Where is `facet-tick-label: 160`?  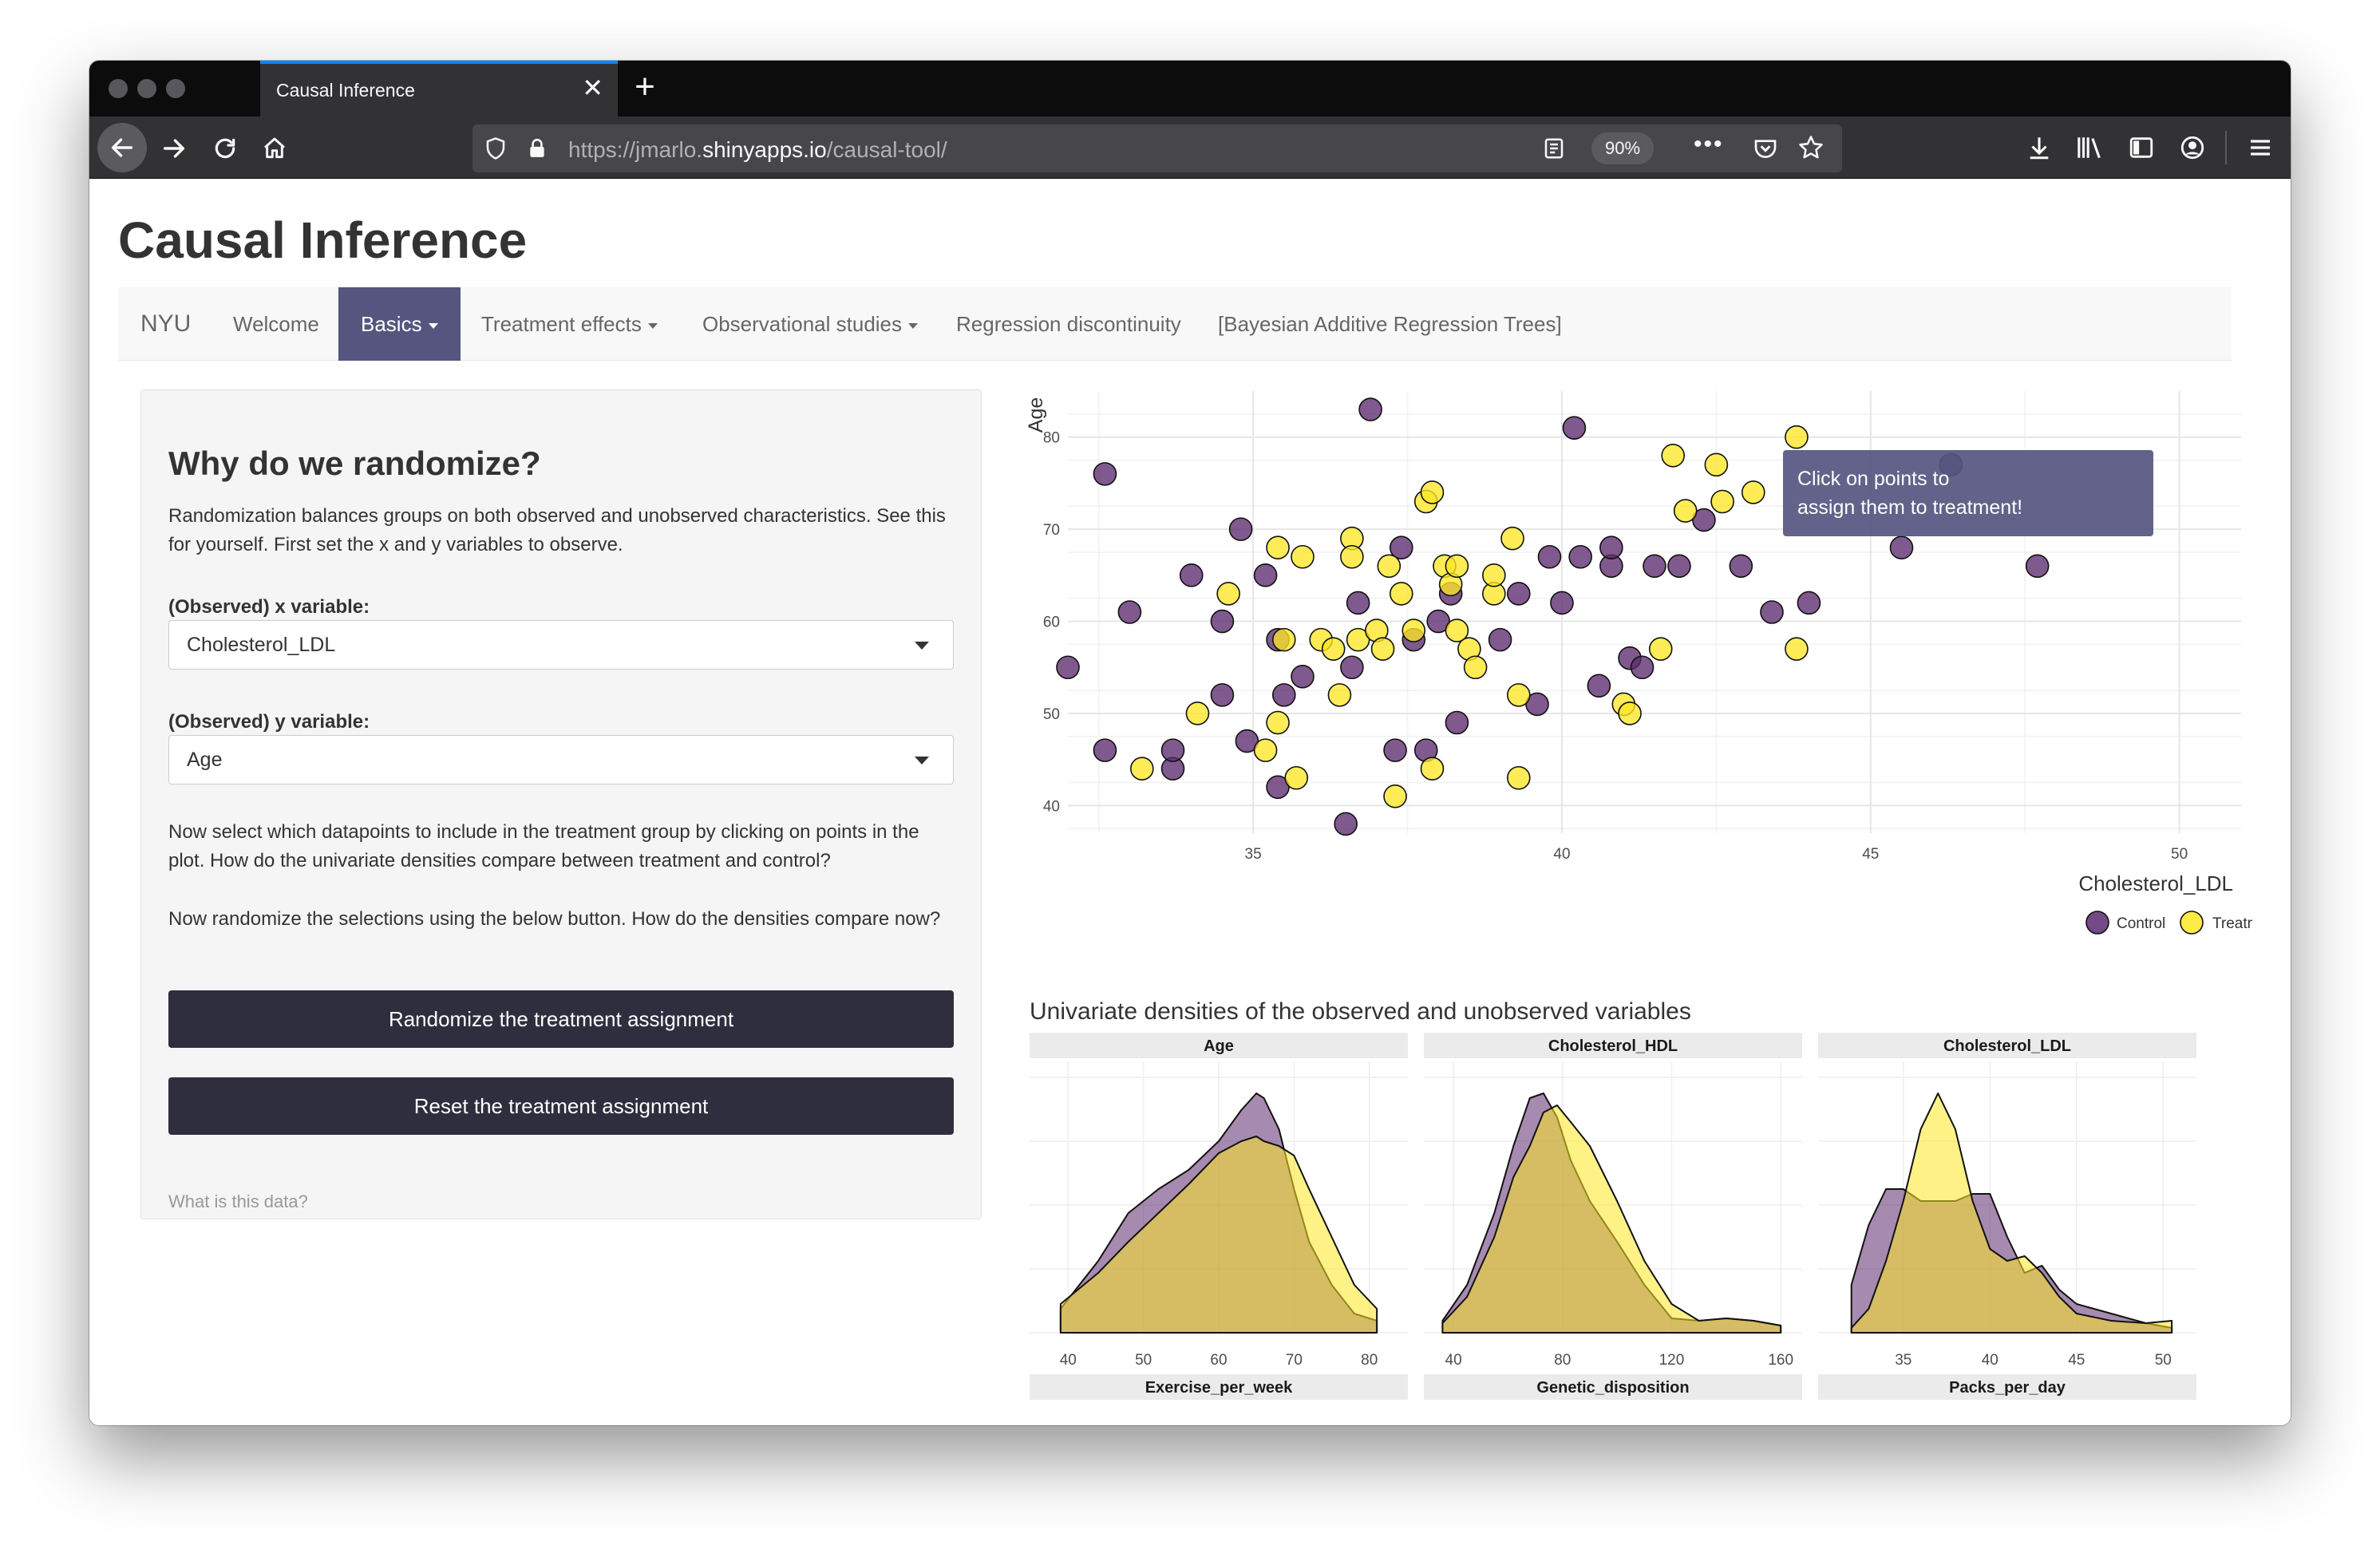 facet-tick-label: 160 is located at coordinates (1780, 1360).